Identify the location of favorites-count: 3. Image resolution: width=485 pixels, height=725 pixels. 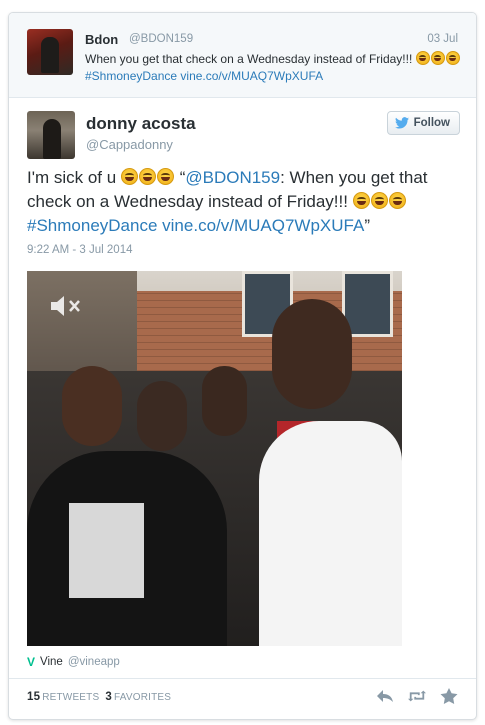
(108, 697).